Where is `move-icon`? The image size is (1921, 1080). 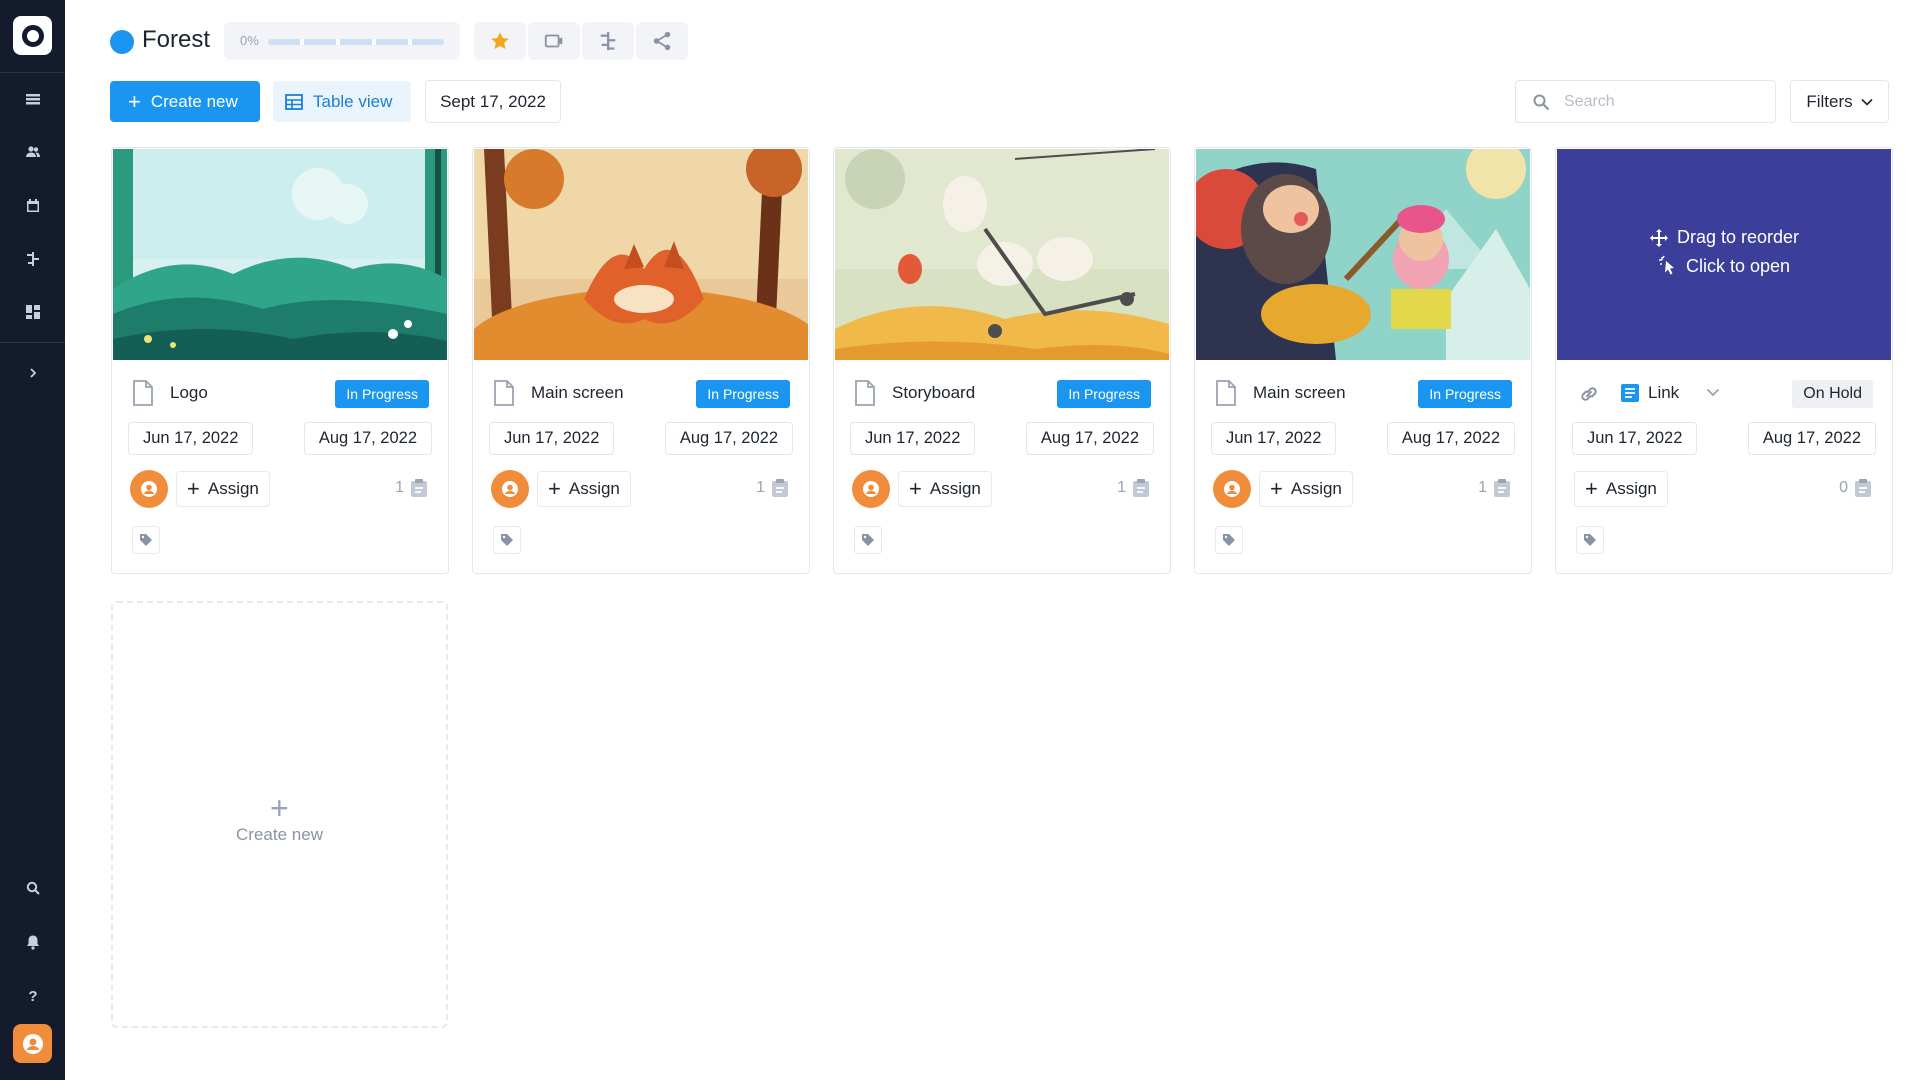
move-icon is located at coordinates (1658, 237).